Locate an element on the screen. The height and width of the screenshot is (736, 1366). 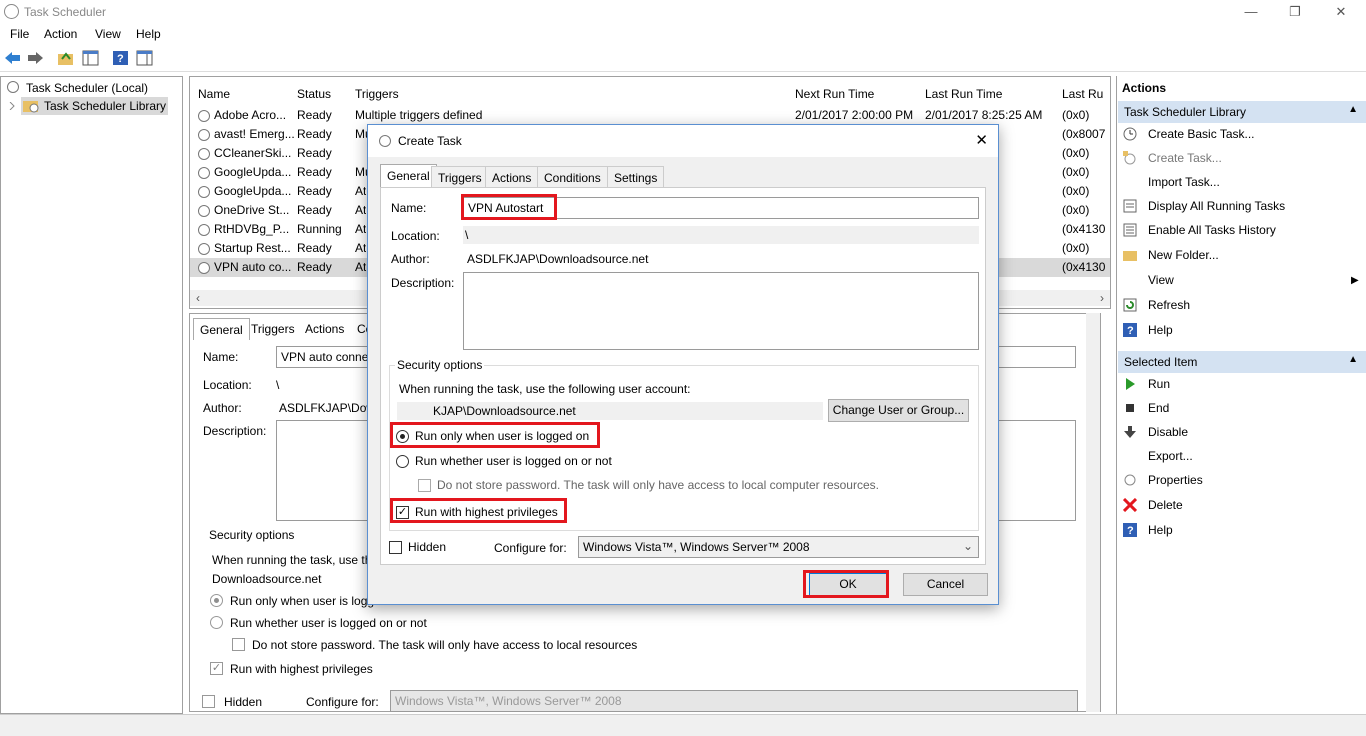
security-title: Security options is located at coordinates (440, 365).